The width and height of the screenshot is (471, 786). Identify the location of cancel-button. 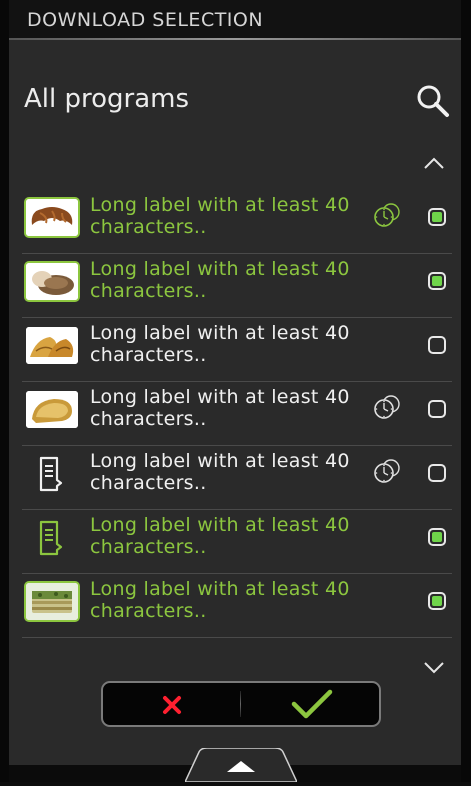
(172, 704).